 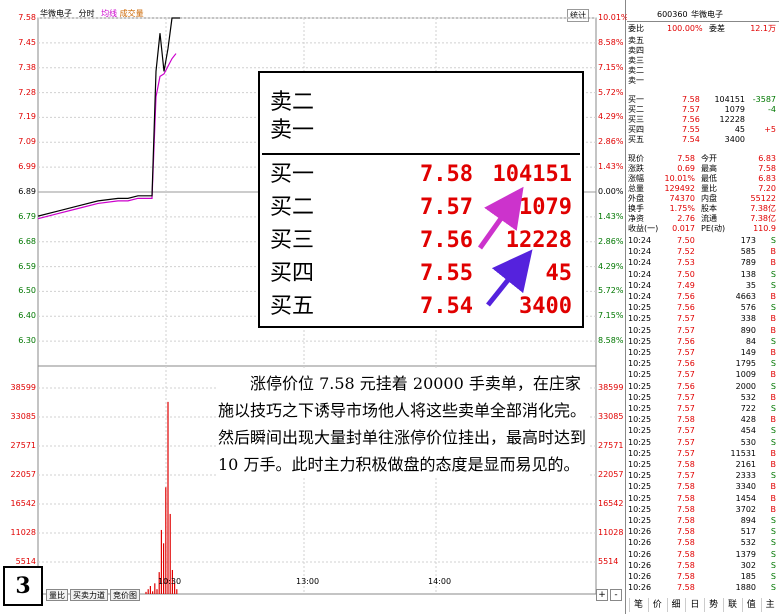 What do you see at coordinates (703, 229) in the screenshot?
I see `stat-row: 收益(一) 0.017 PE(动) 110.9` at bounding box center [703, 229].